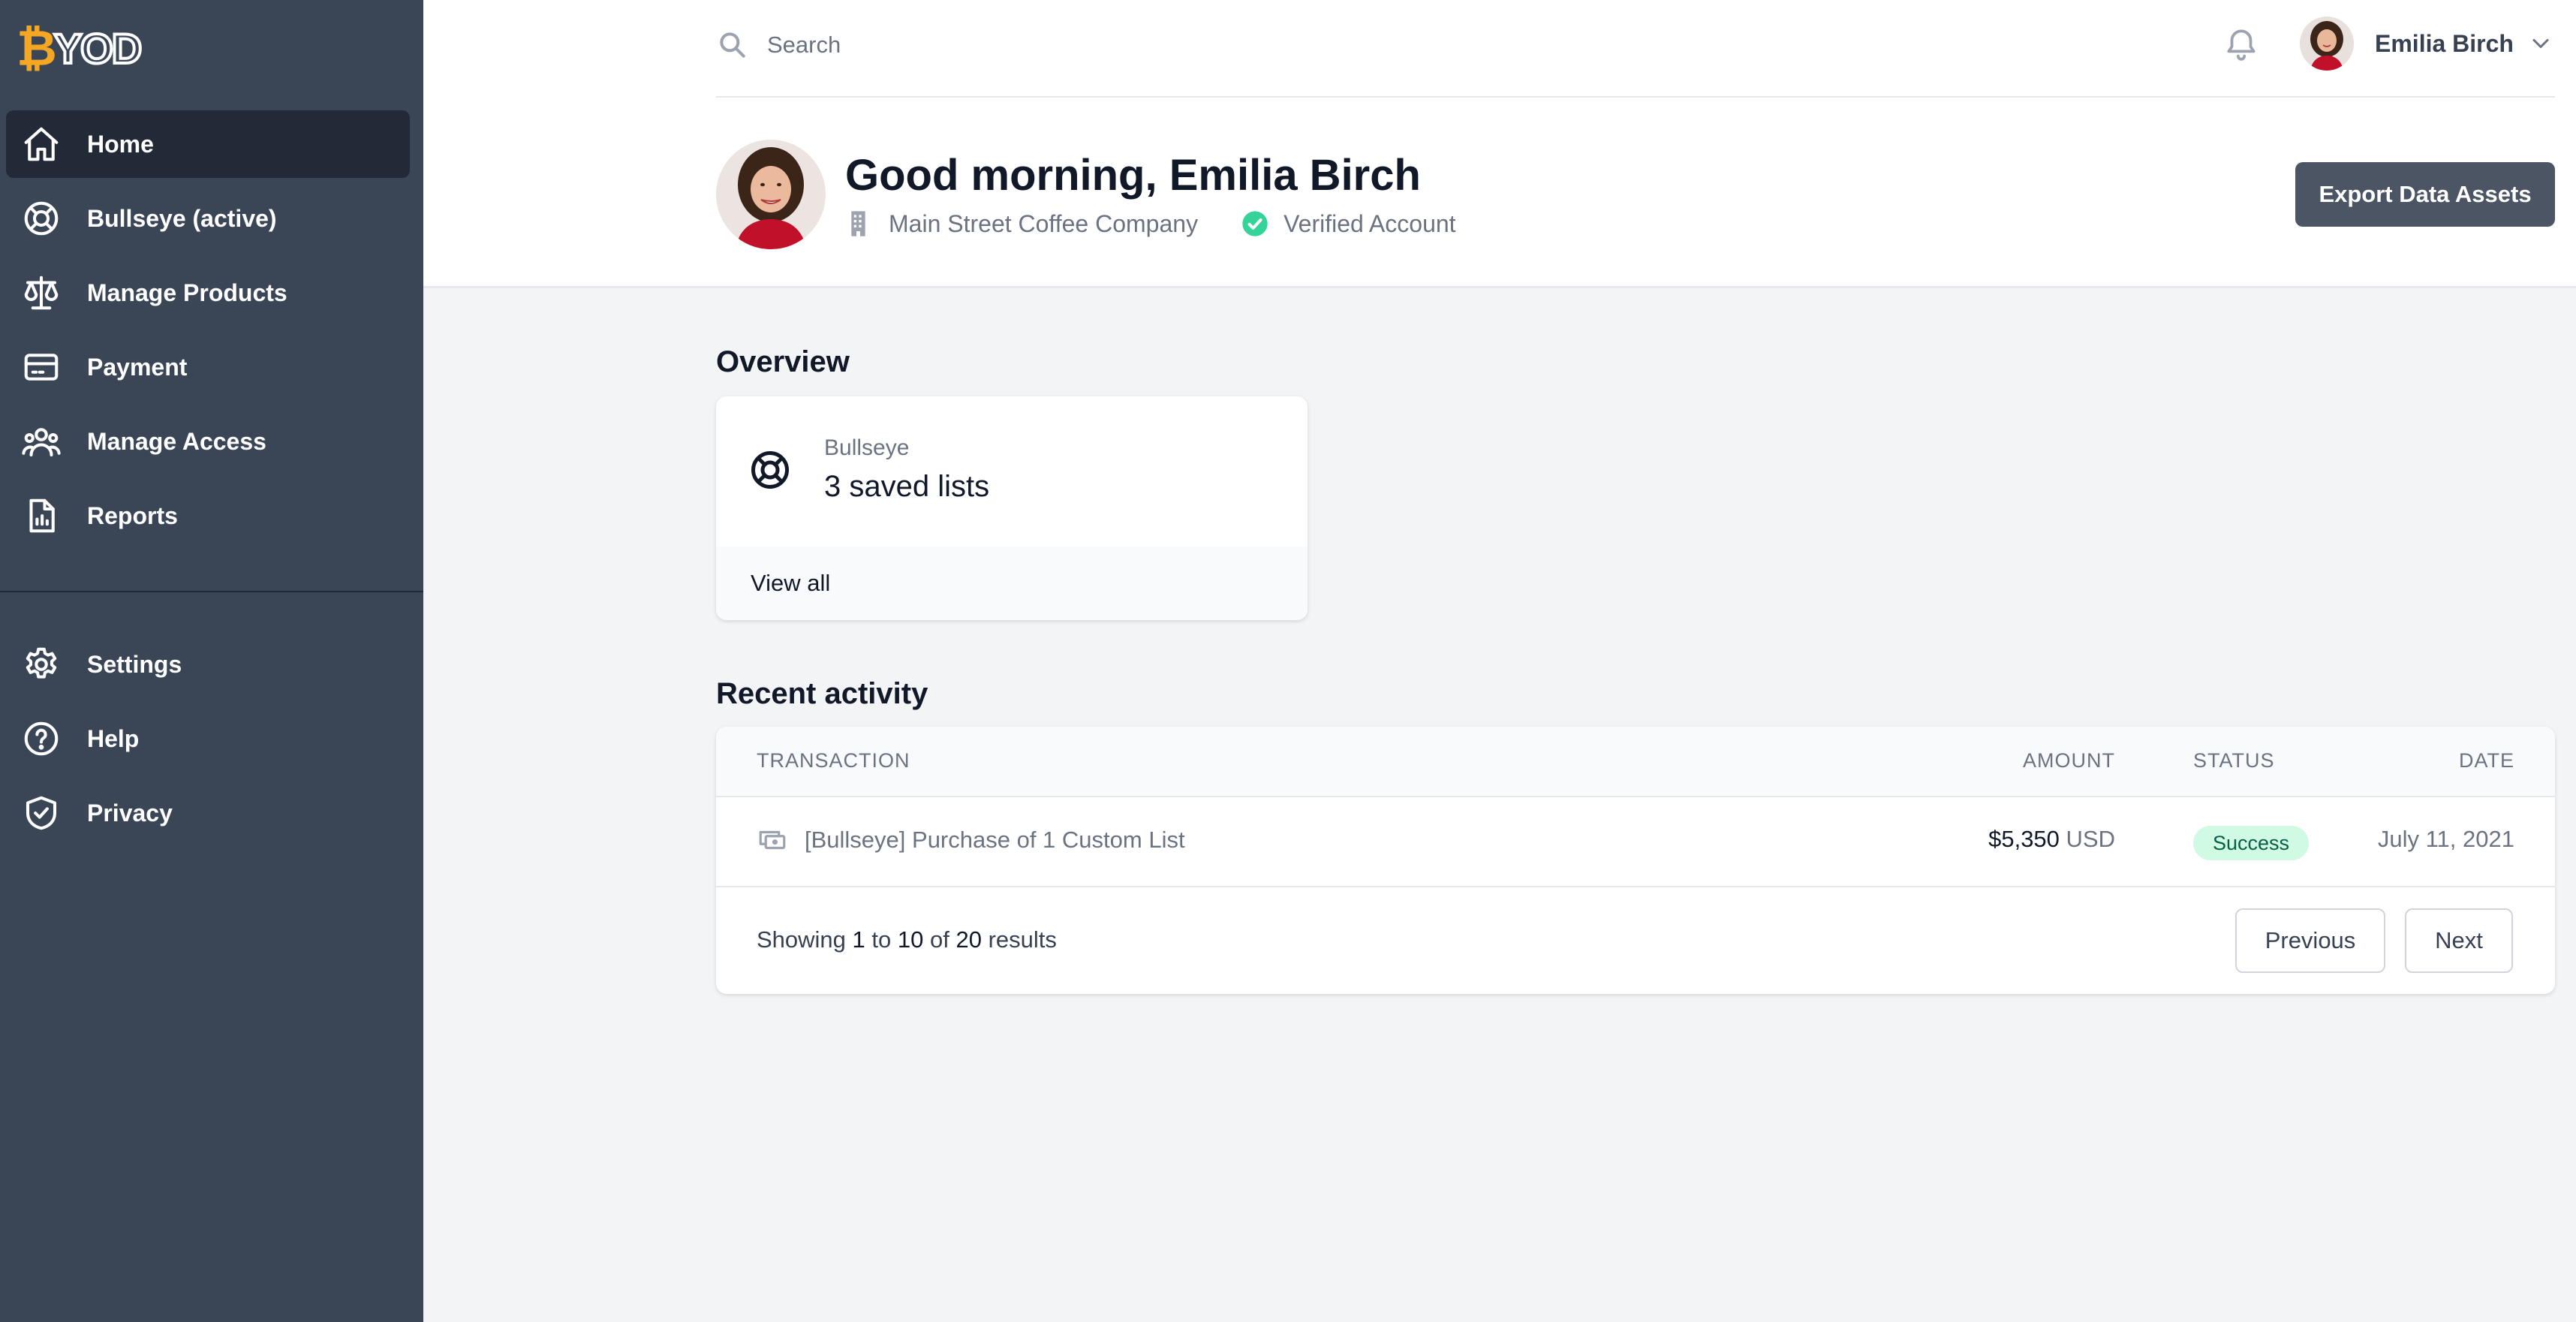 This screenshot has width=2576, height=1322. Describe the element at coordinates (130, 813) in the screenshot. I see `sidebar-item-label: Privacy` at that location.